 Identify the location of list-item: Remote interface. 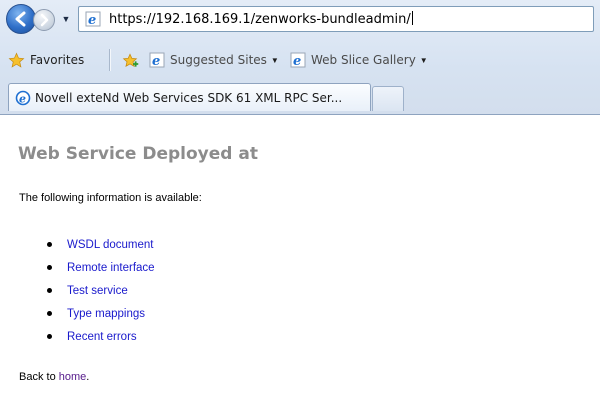
(101, 267).